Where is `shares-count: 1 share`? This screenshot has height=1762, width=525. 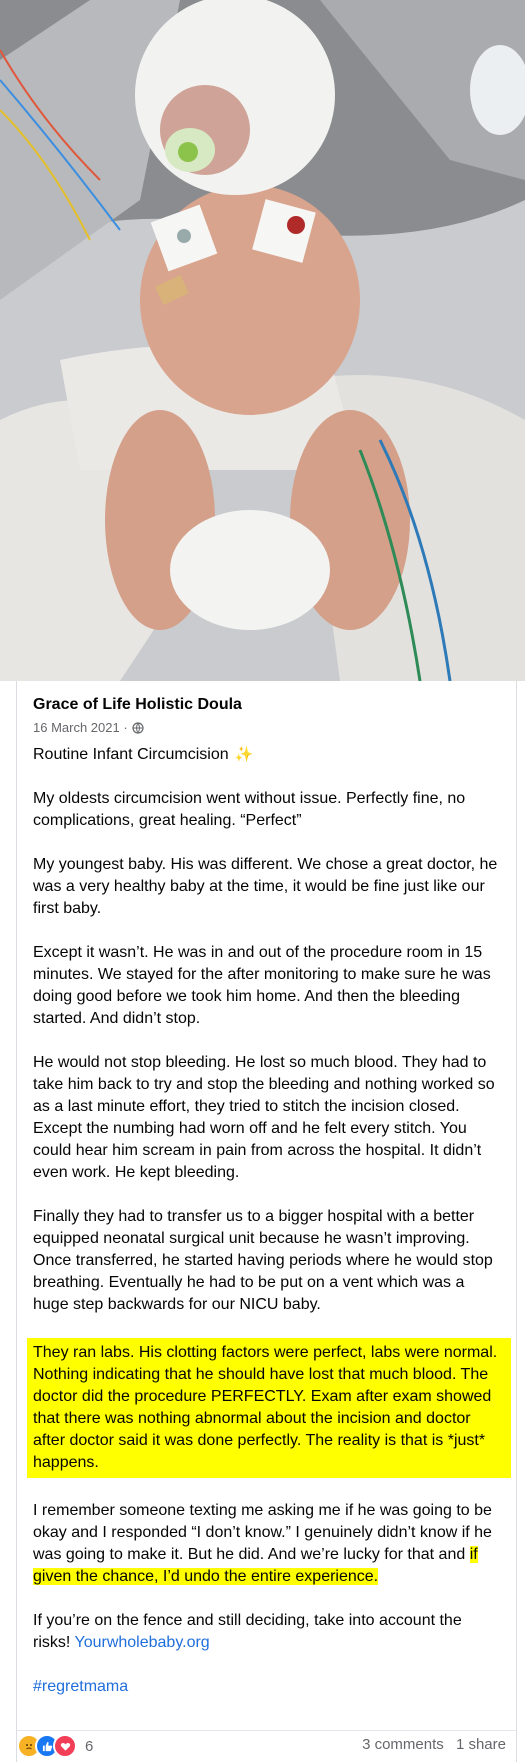 shares-count: 1 share is located at coordinates (481, 1744).